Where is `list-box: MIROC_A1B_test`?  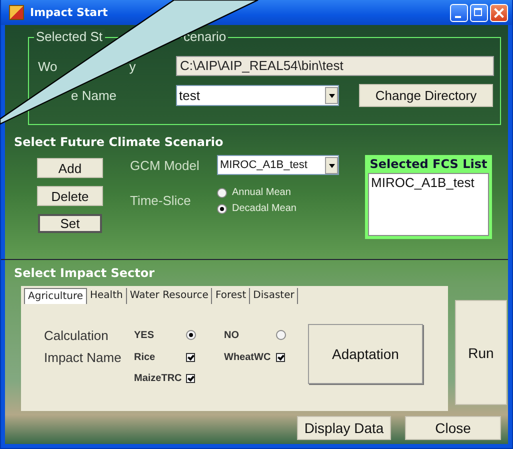
list-box: MIROC_A1B_test is located at coordinates (428, 204).